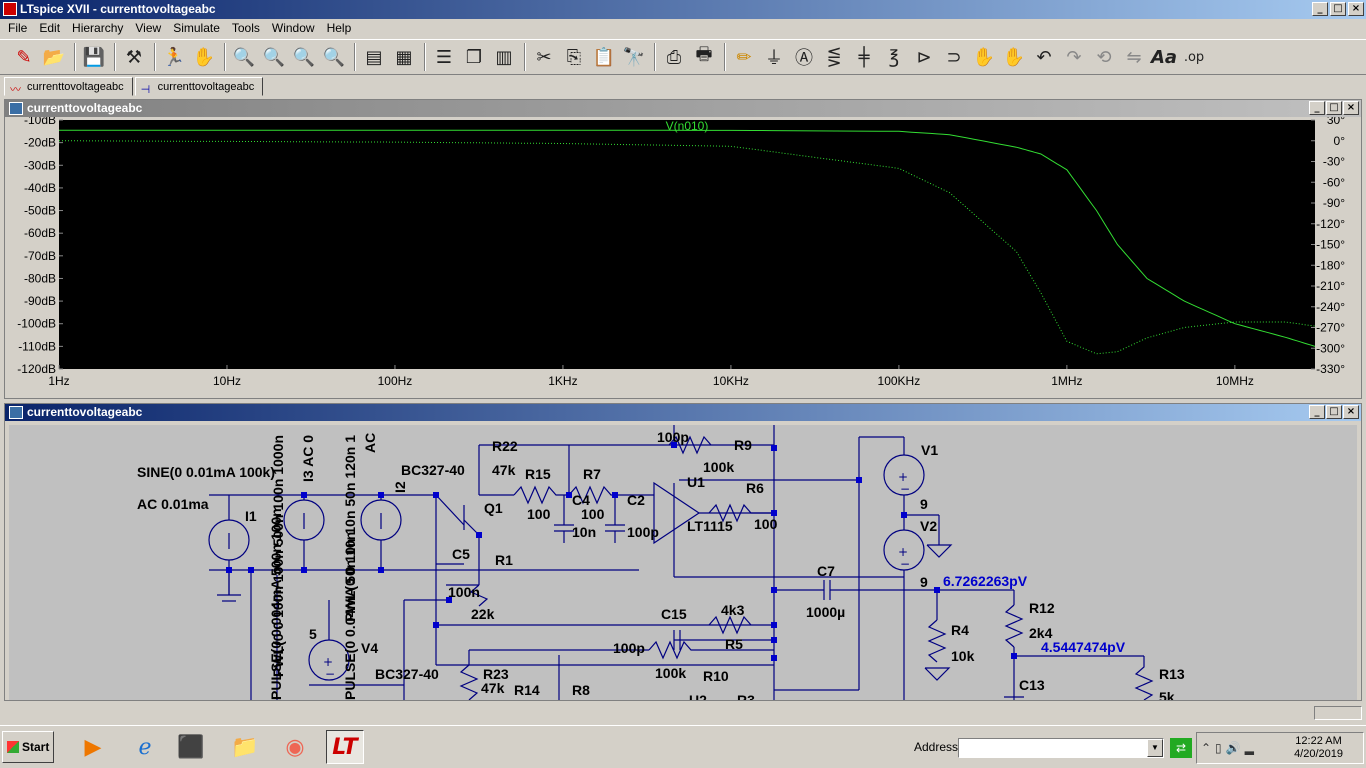  What do you see at coordinates (696, 482) in the screenshot?
I see `u1-label: U1` at bounding box center [696, 482].